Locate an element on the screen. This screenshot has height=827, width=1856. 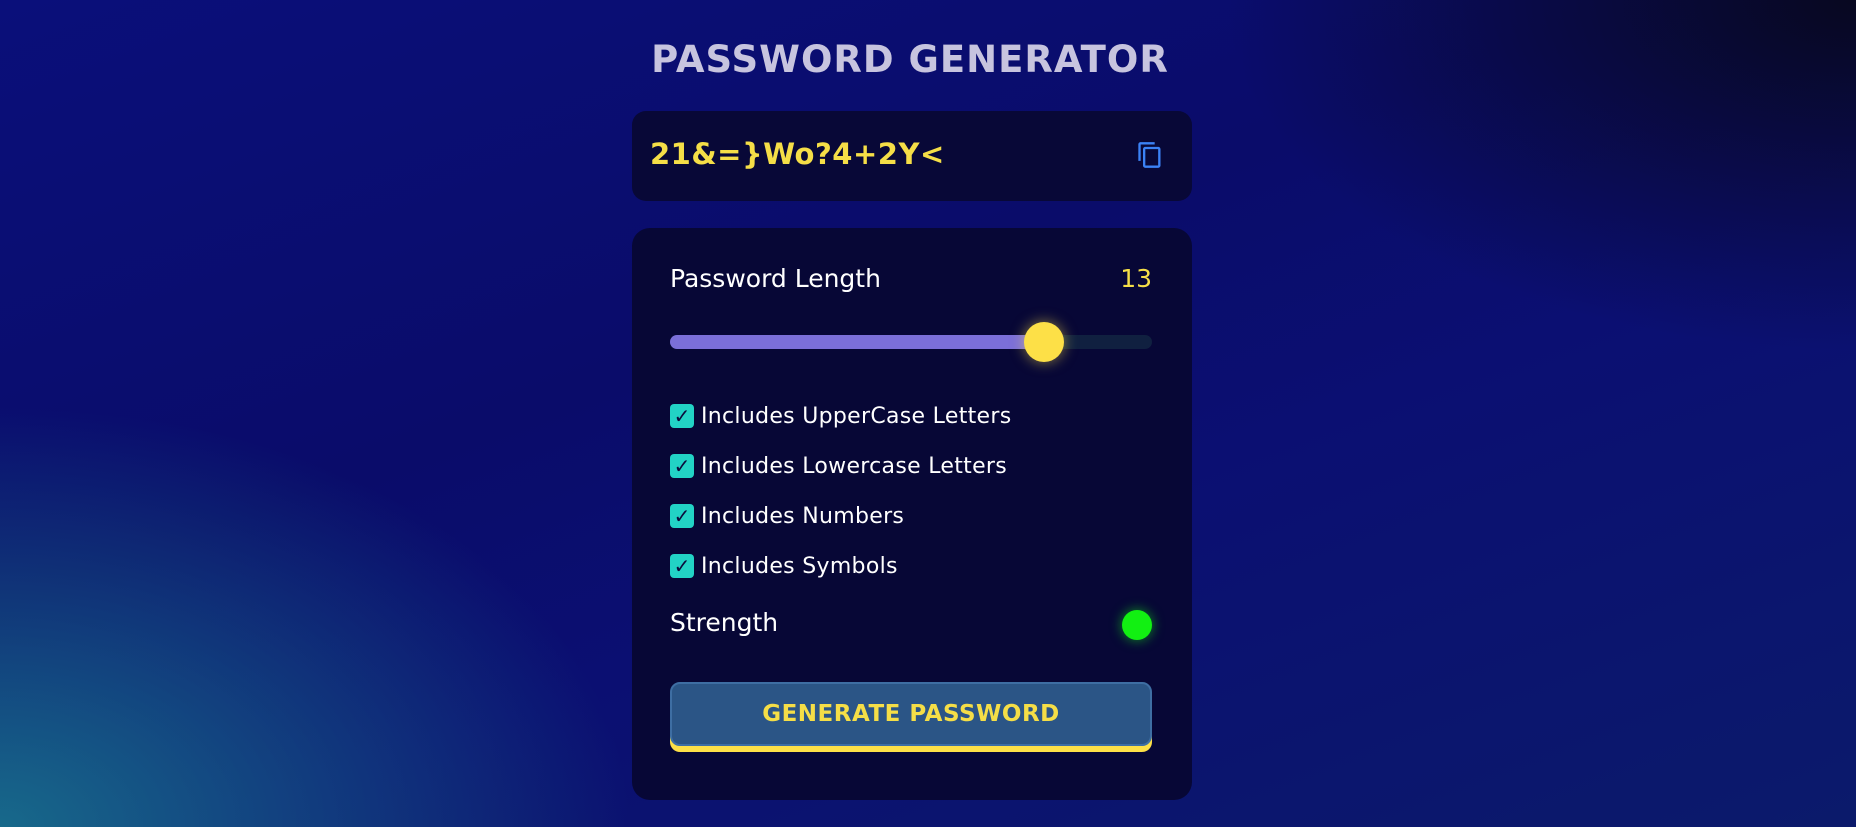
copy-icon-graphic is located at coordinates (1149, 155).